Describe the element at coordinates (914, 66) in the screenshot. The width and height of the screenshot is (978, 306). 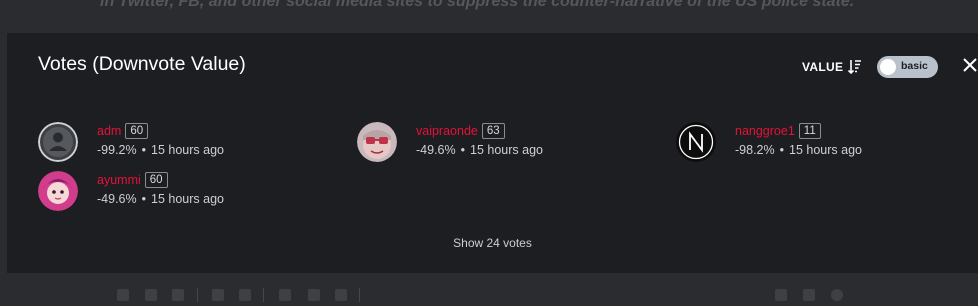
I see `toggle-label: basic` at that location.